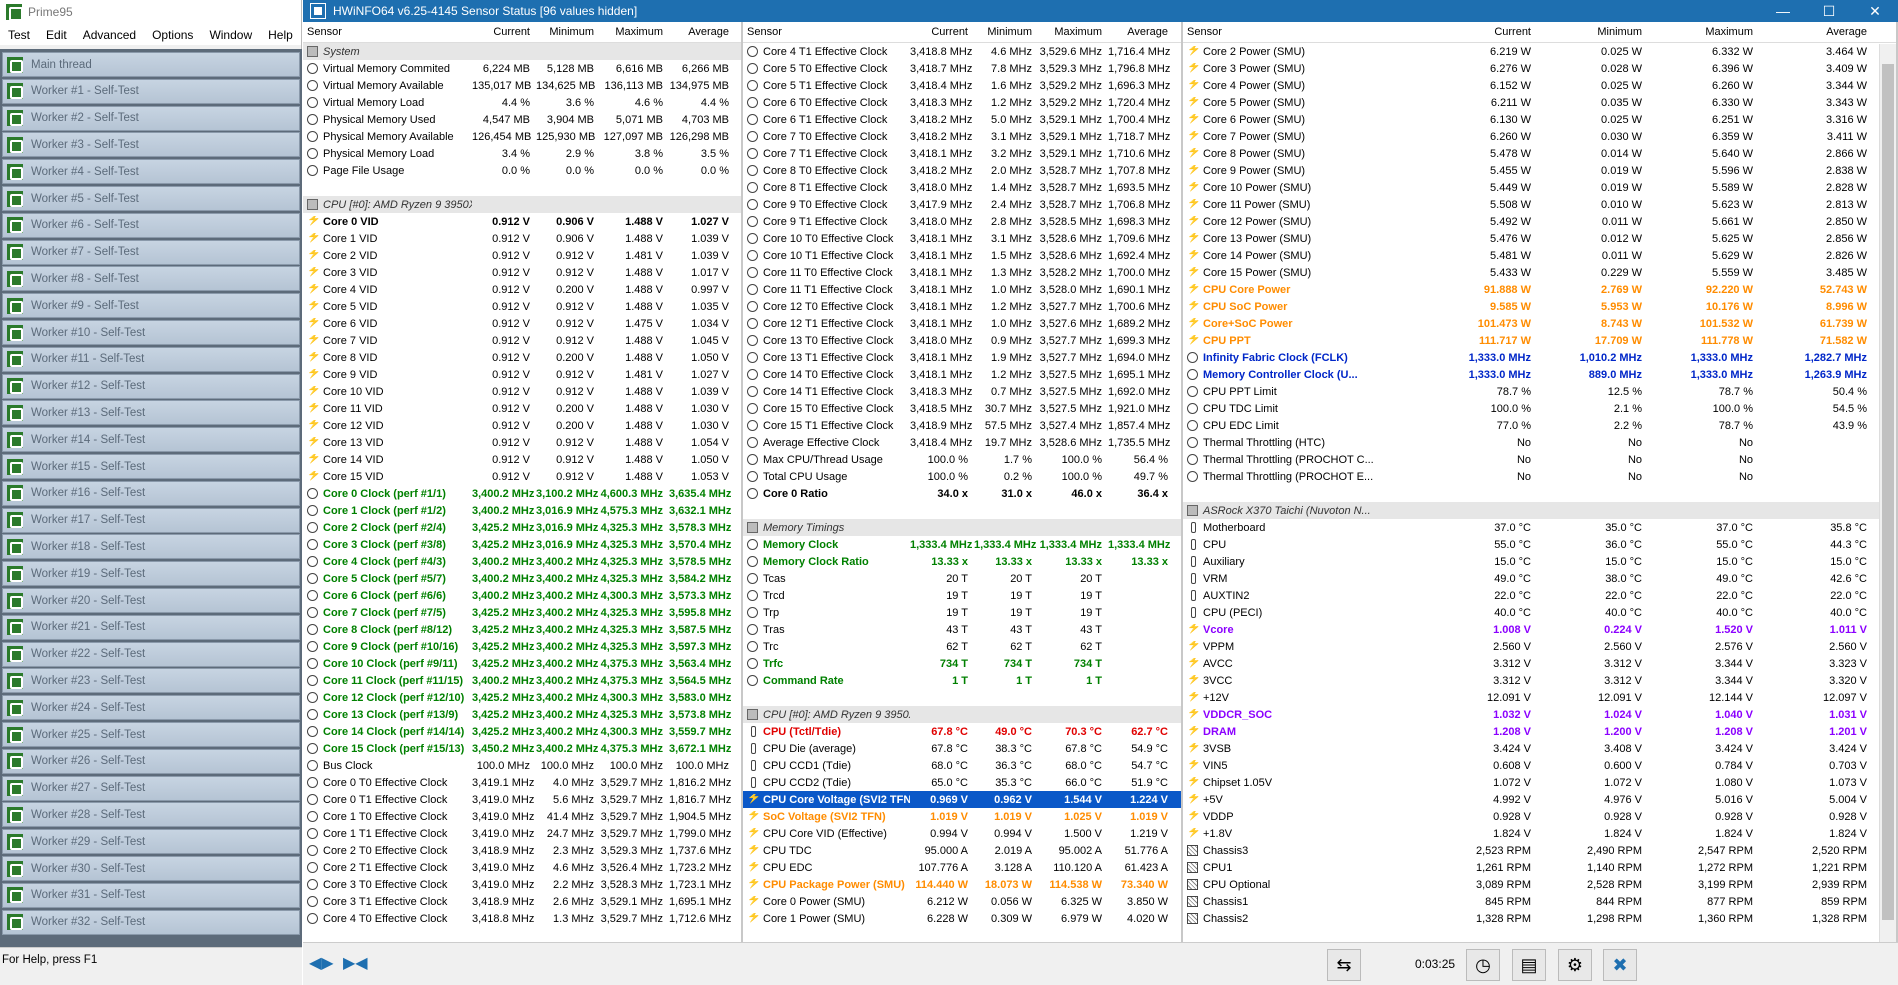 Image resolution: width=1898 pixels, height=985 pixels. What do you see at coordinates (151, 815) in the screenshot?
I see `prime95-worker-window: Worker #28 - Self-Test` at bounding box center [151, 815].